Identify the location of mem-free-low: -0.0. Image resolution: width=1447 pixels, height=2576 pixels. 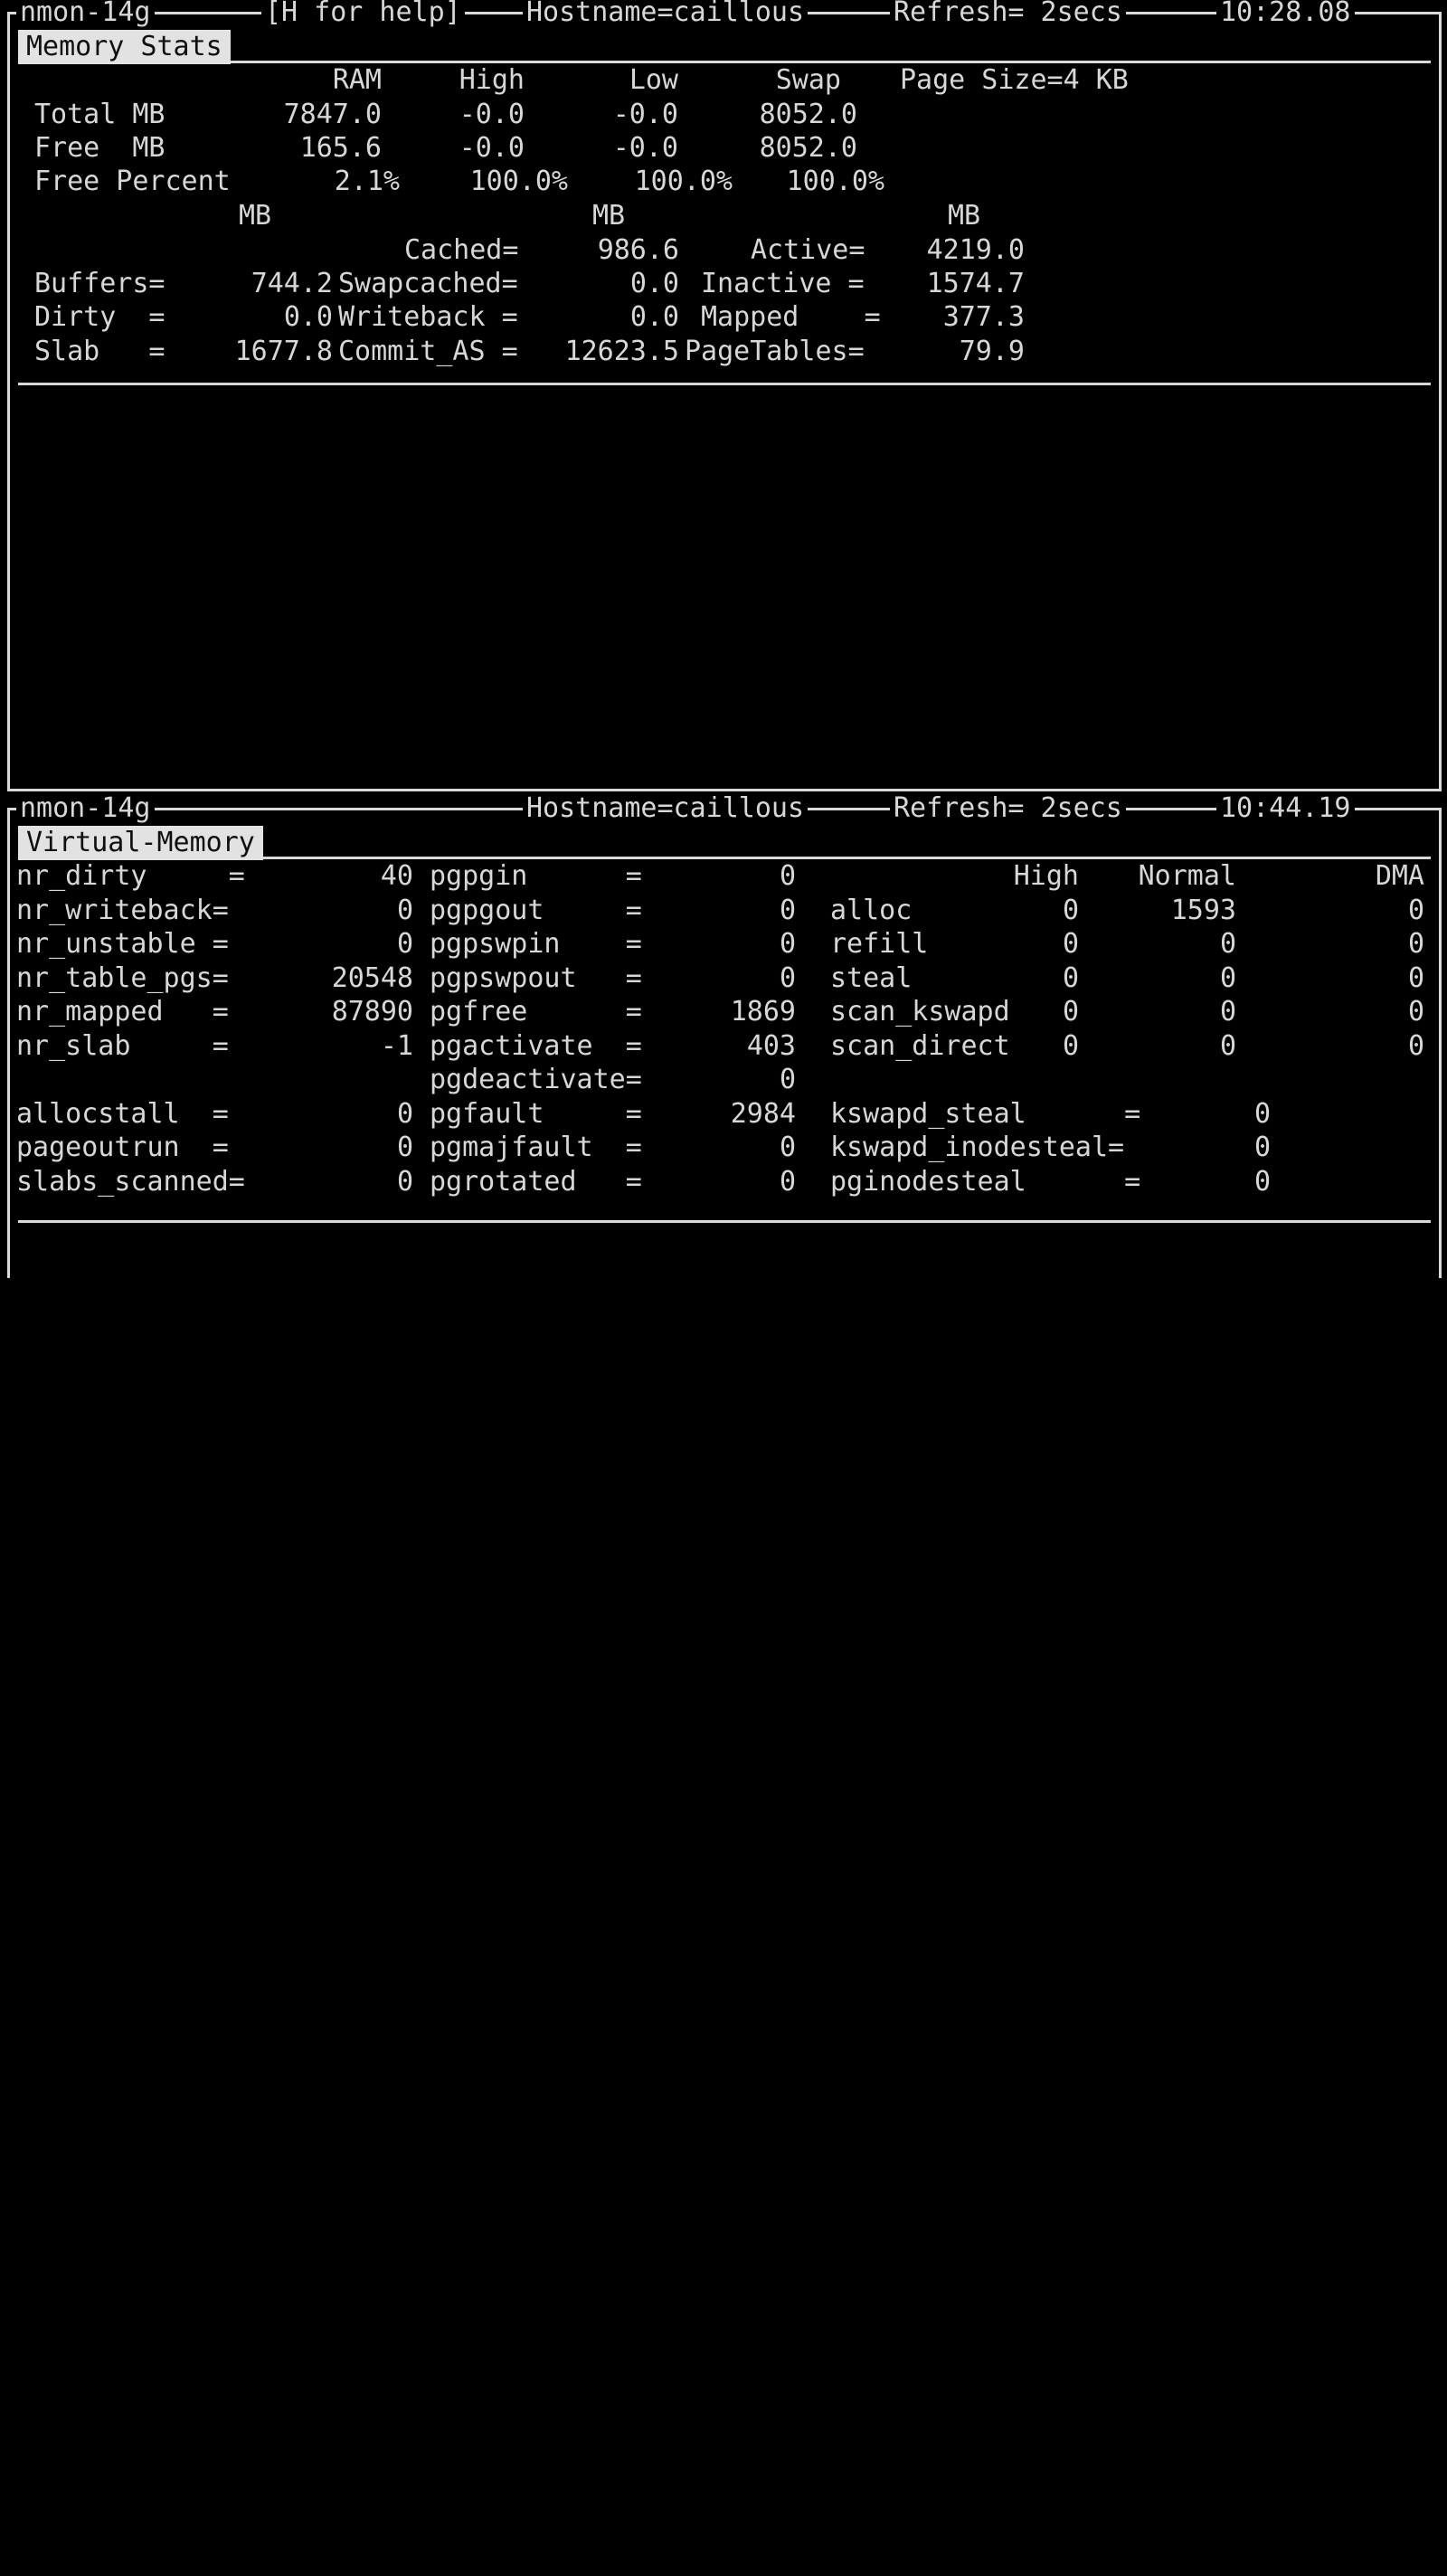
(645, 148).